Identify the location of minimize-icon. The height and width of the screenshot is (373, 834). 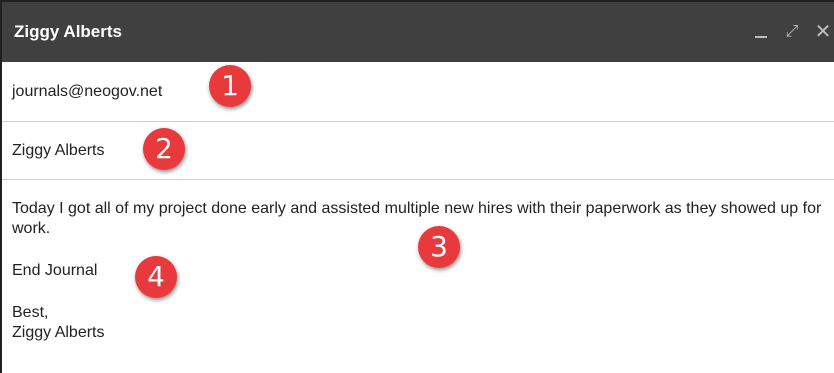
(761, 32).